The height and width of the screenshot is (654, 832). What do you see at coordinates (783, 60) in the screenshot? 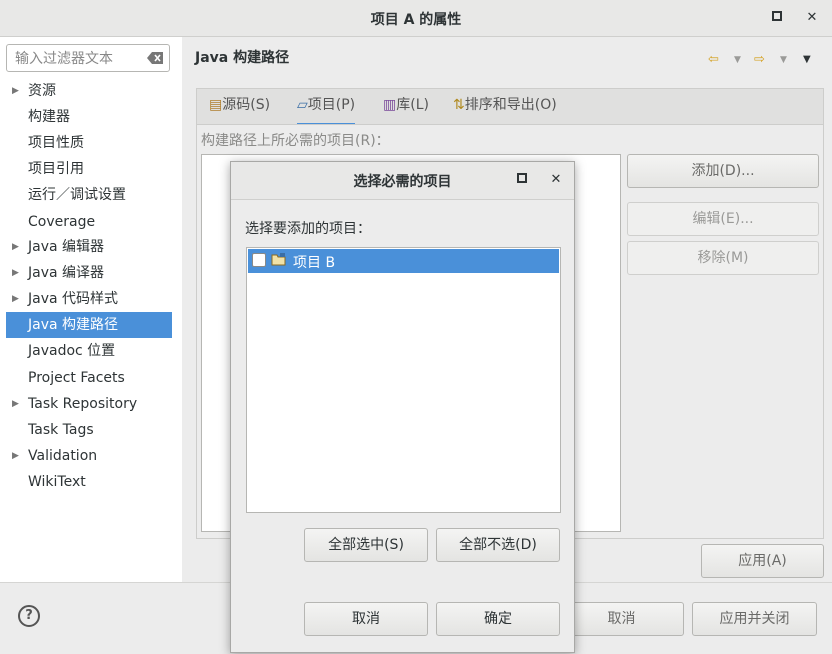
I see `forward-history-dropdown-icon: ▼` at bounding box center [783, 60].